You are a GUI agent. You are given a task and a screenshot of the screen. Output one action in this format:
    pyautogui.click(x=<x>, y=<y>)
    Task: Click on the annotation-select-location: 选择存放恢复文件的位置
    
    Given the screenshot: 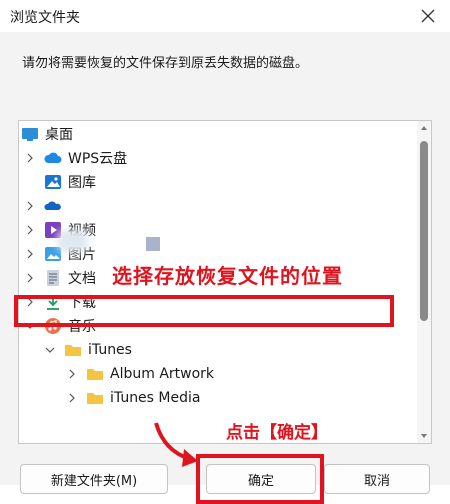 What is the action you would take?
    pyautogui.click(x=227, y=276)
    